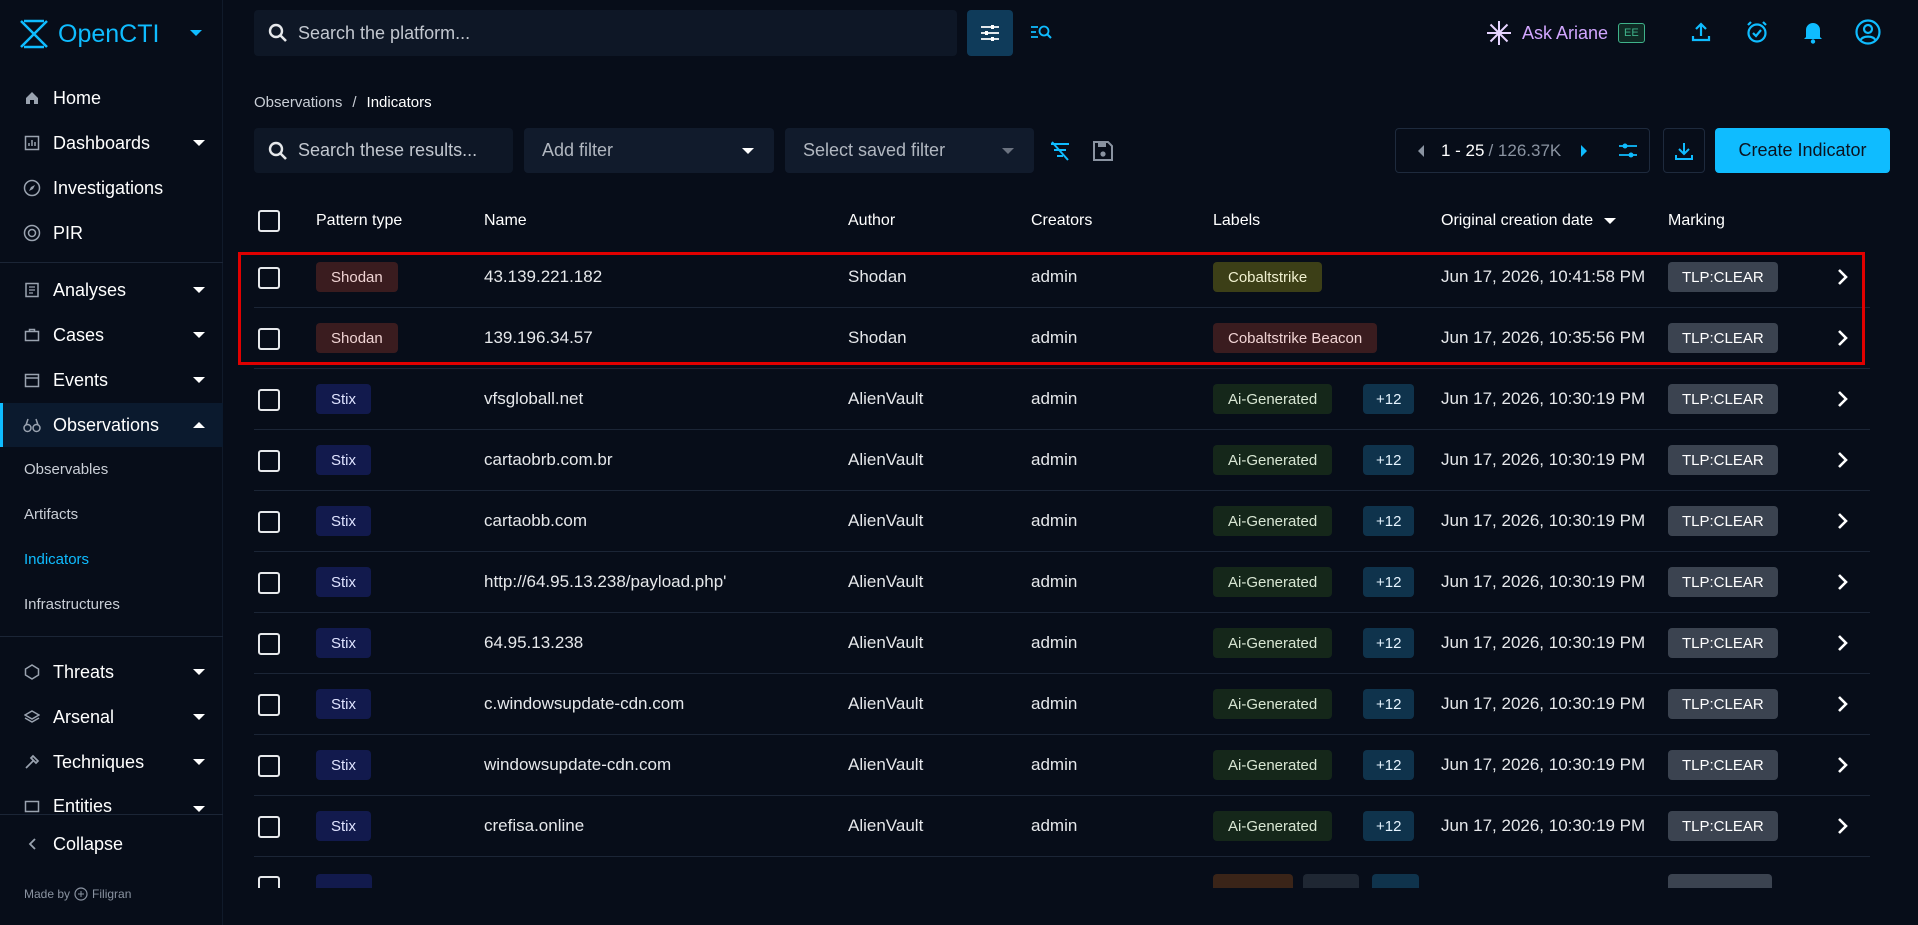 This screenshot has height=925, width=1918. What do you see at coordinates (357, 338) in the screenshot?
I see `pattern-type-chip: Shodan` at bounding box center [357, 338].